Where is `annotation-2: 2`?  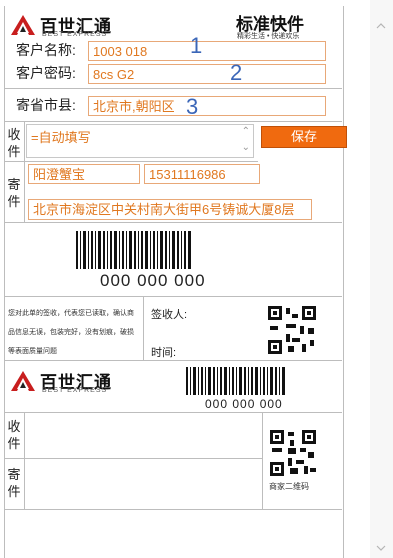 annotation-2: 2 is located at coordinates (236, 72).